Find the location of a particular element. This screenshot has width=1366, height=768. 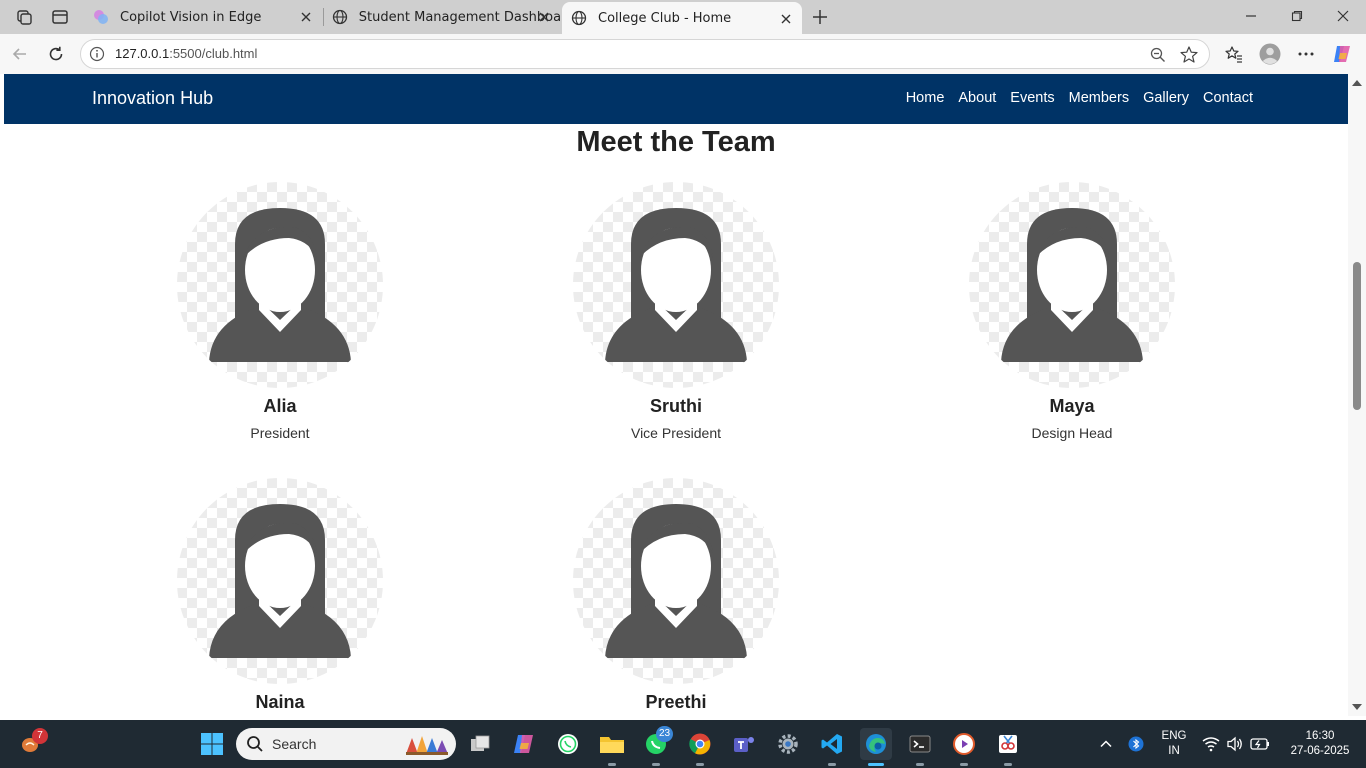

member-name: Naina is located at coordinates (280, 702).